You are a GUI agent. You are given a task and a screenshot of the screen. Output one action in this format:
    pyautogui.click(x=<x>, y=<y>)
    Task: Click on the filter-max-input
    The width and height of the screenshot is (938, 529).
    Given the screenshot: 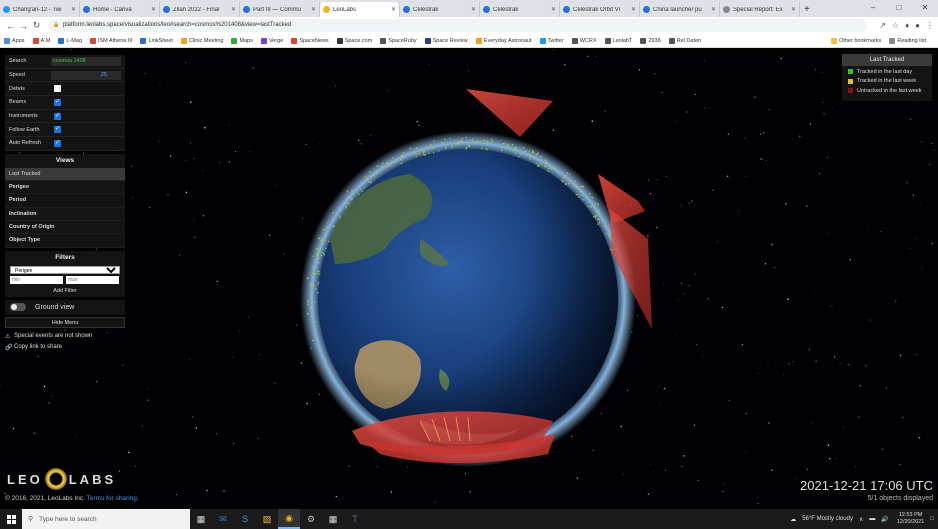 What is the action you would take?
    pyautogui.click(x=92, y=279)
    